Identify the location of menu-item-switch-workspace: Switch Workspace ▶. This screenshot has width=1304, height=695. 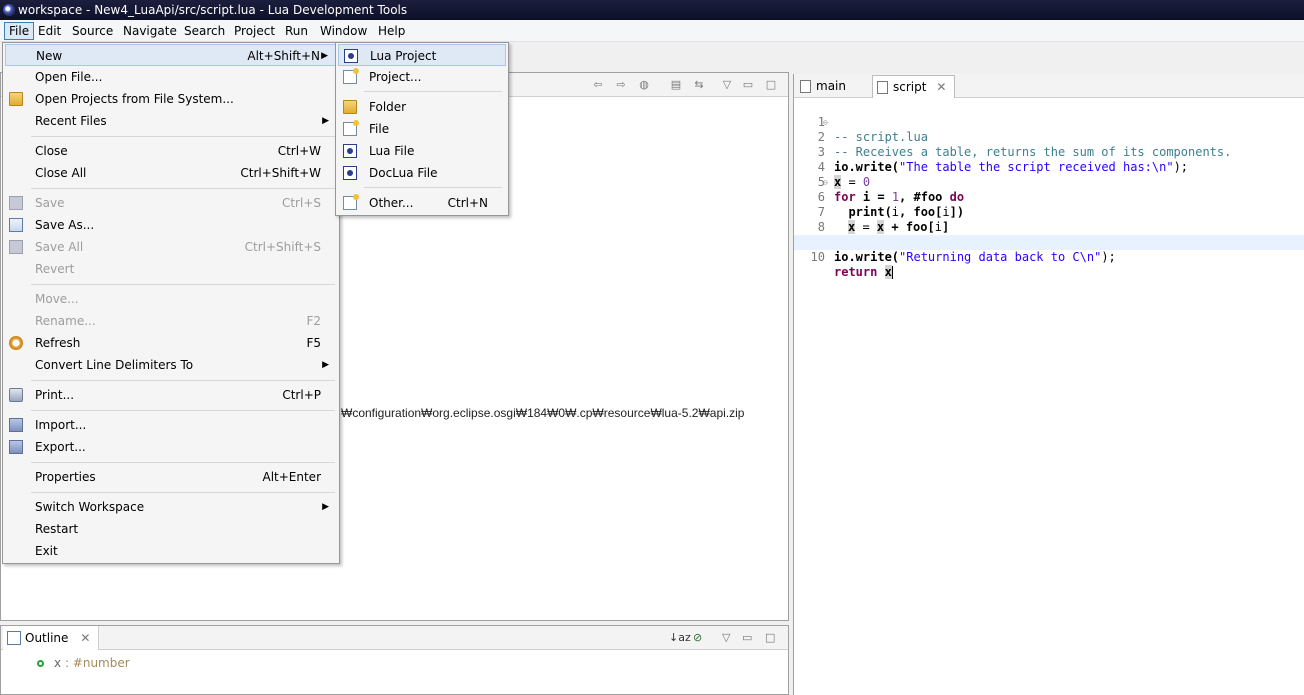
(171, 507).